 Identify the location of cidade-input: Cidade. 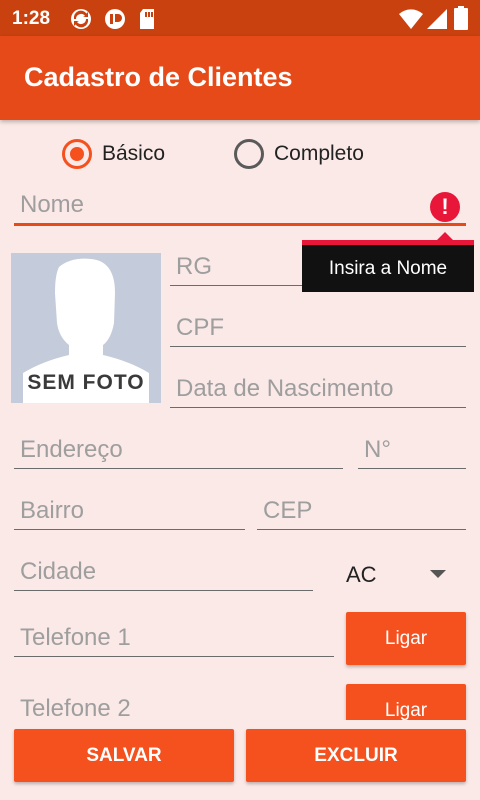
(163, 571).